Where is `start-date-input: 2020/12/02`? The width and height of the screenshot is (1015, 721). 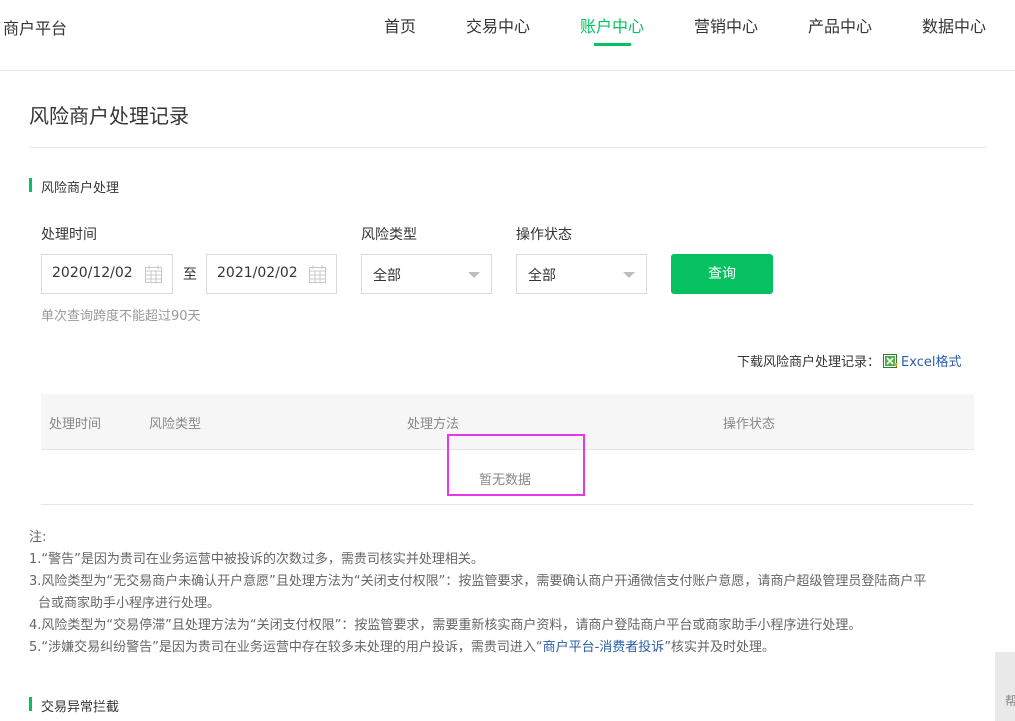
start-date-input: 2020/12/02 is located at coordinates (107, 274).